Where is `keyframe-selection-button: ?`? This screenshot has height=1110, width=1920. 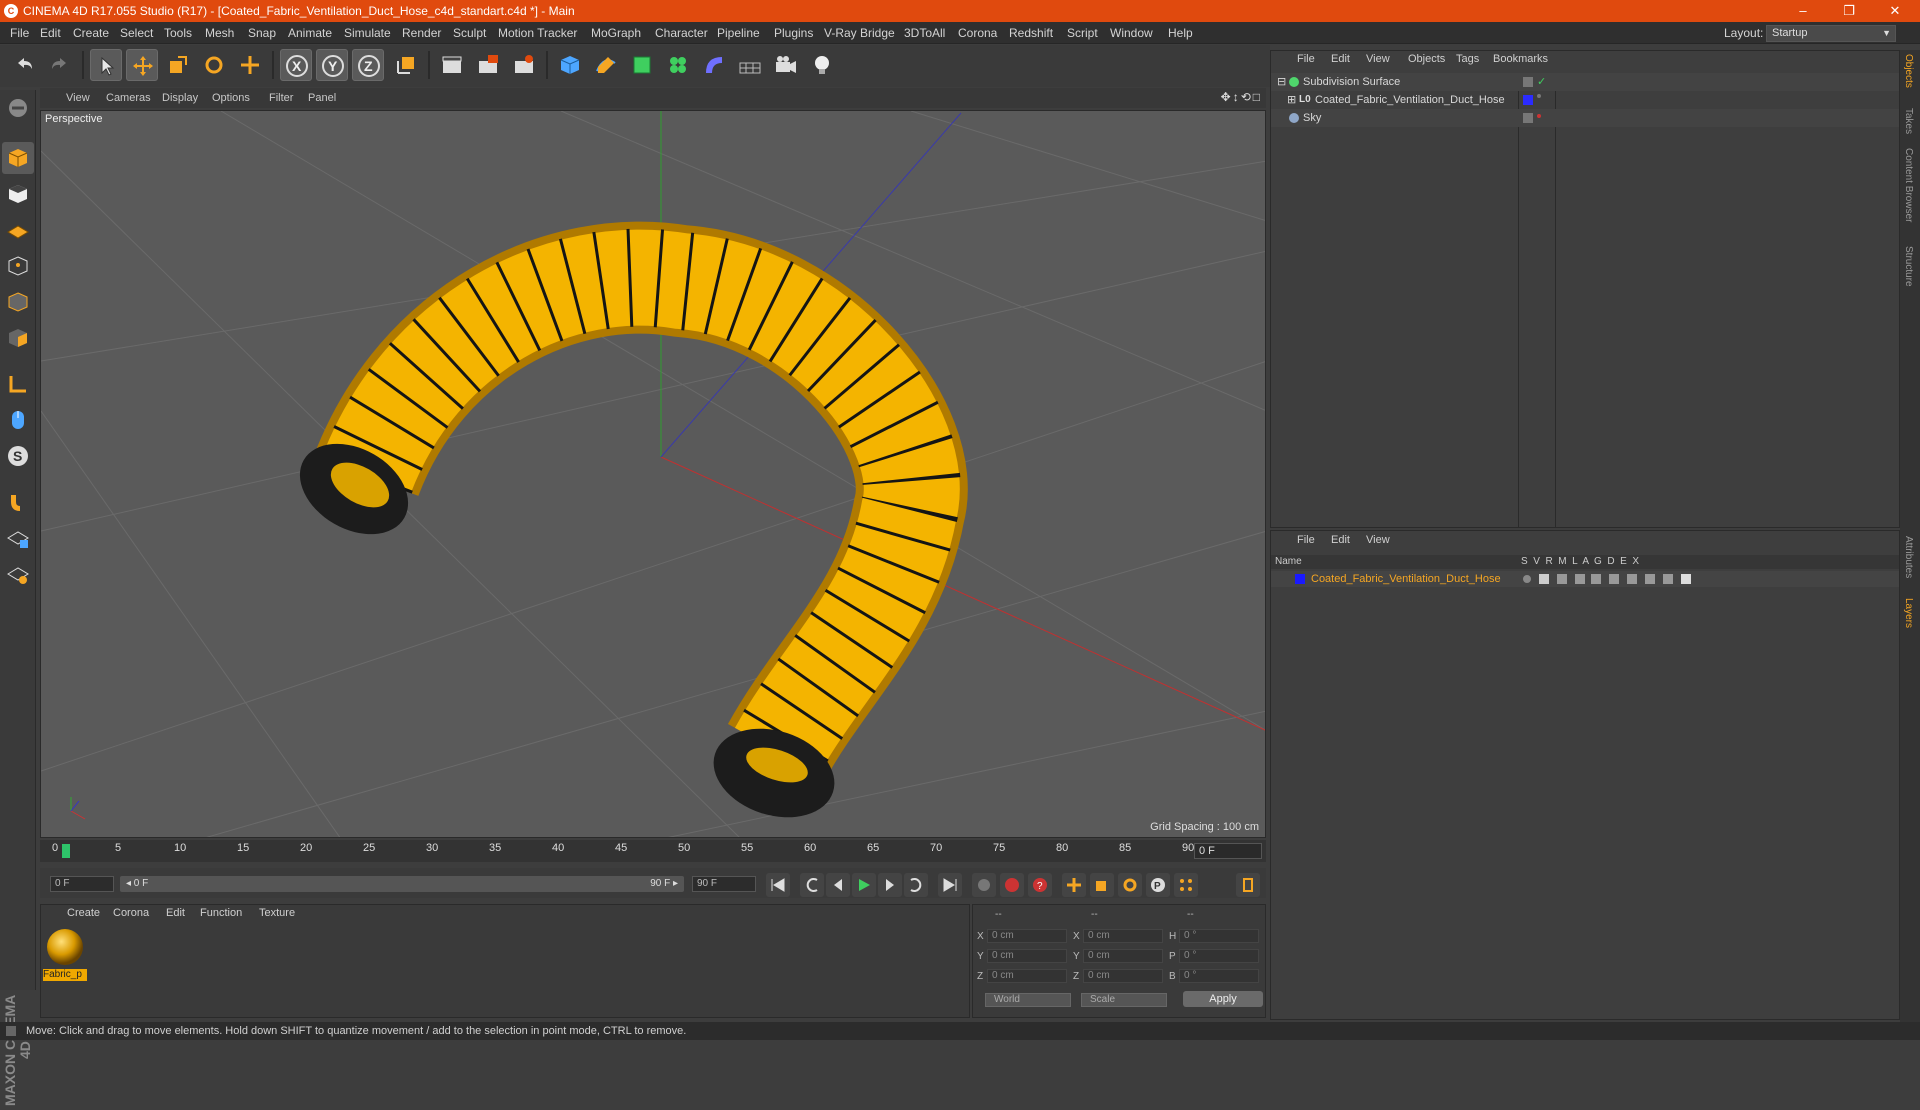 keyframe-selection-button: ? is located at coordinates (1040, 885).